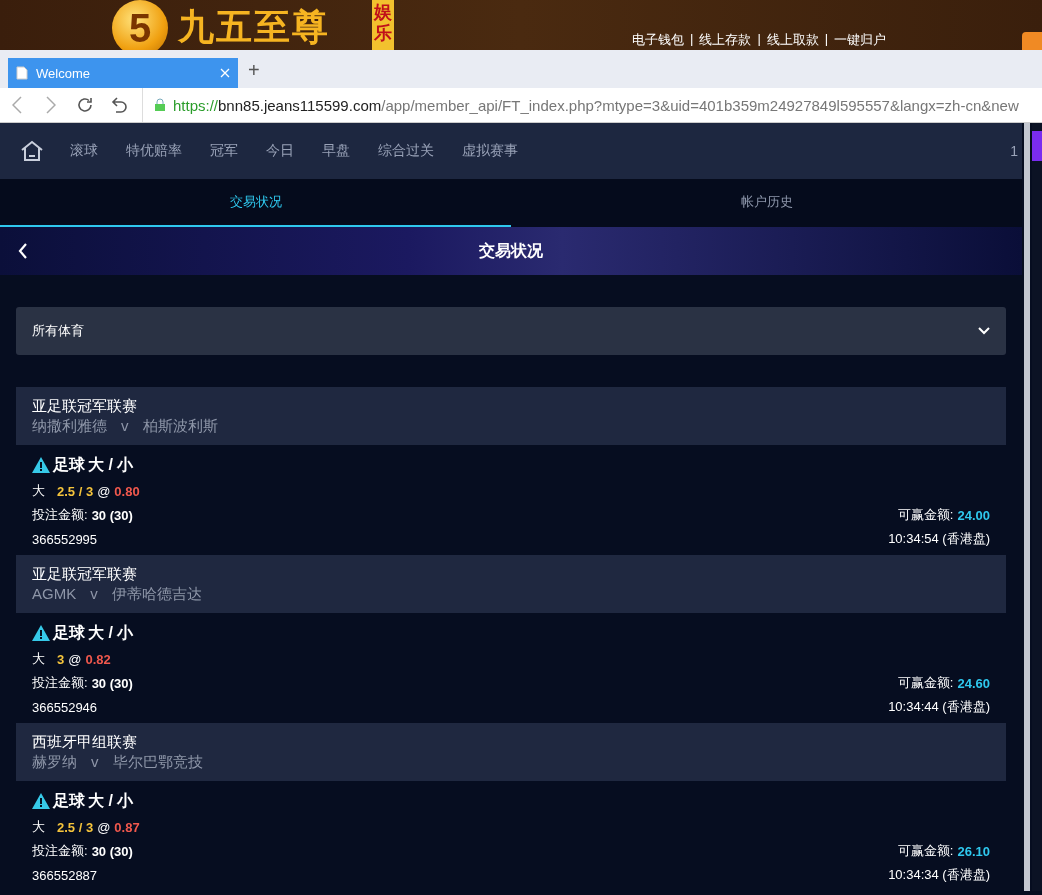 The height and width of the screenshot is (895, 1042). What do you see at coordinates (22, 73) in the screenshot?
I see `page-icon` at bounding box center [22, 73].